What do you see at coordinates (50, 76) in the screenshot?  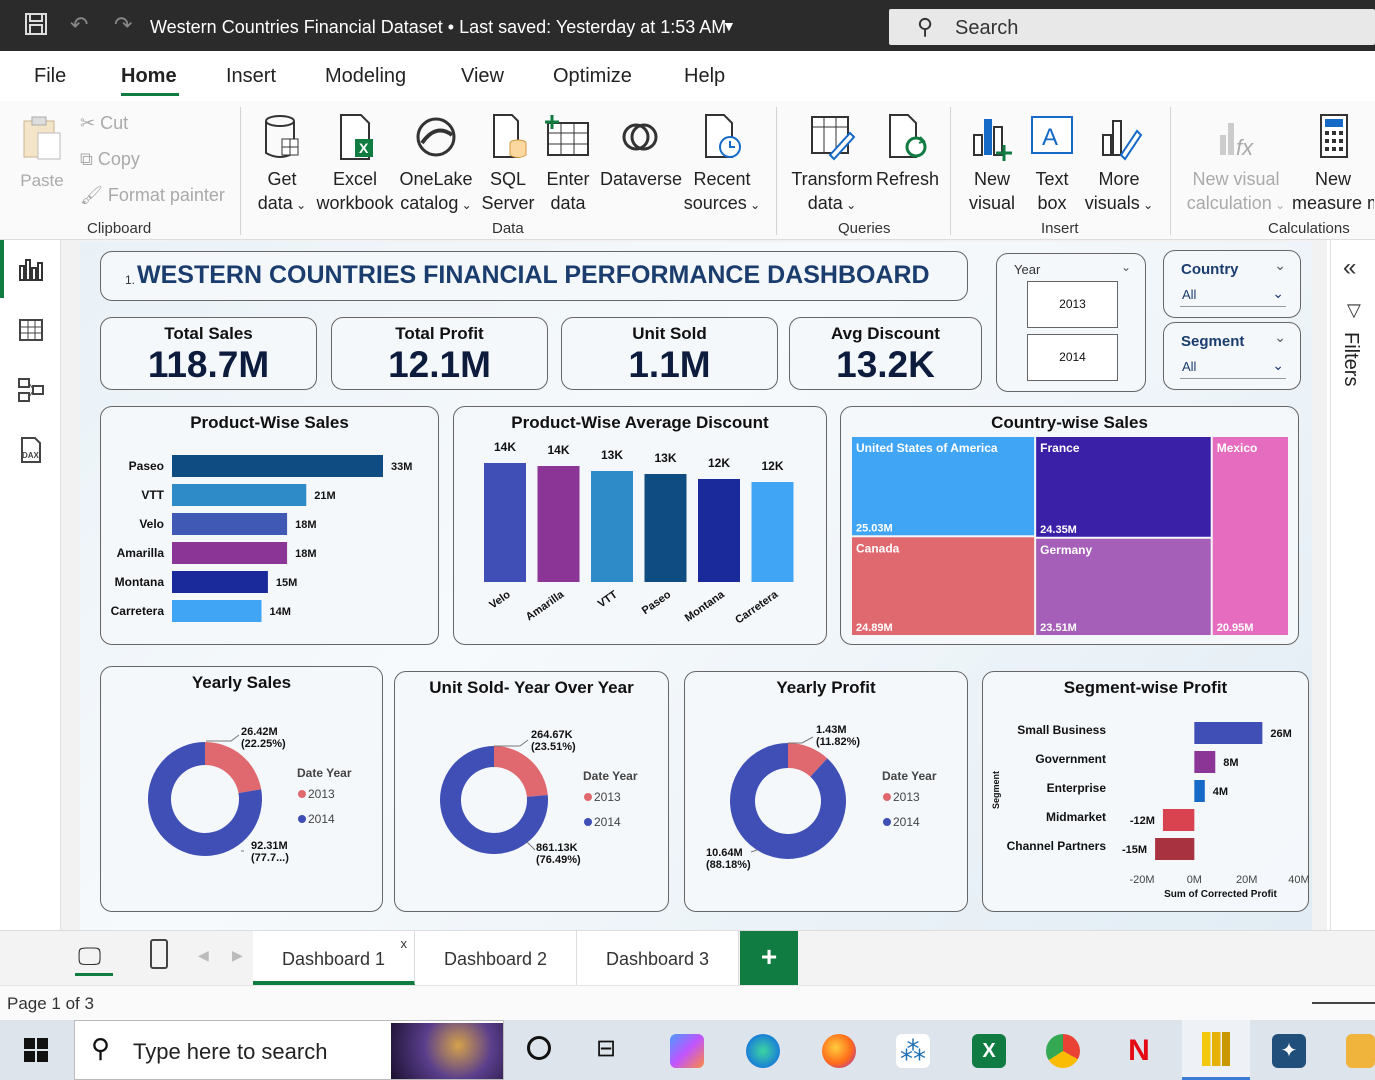 I see `menu-file: File` at bounding box center [50, 76].